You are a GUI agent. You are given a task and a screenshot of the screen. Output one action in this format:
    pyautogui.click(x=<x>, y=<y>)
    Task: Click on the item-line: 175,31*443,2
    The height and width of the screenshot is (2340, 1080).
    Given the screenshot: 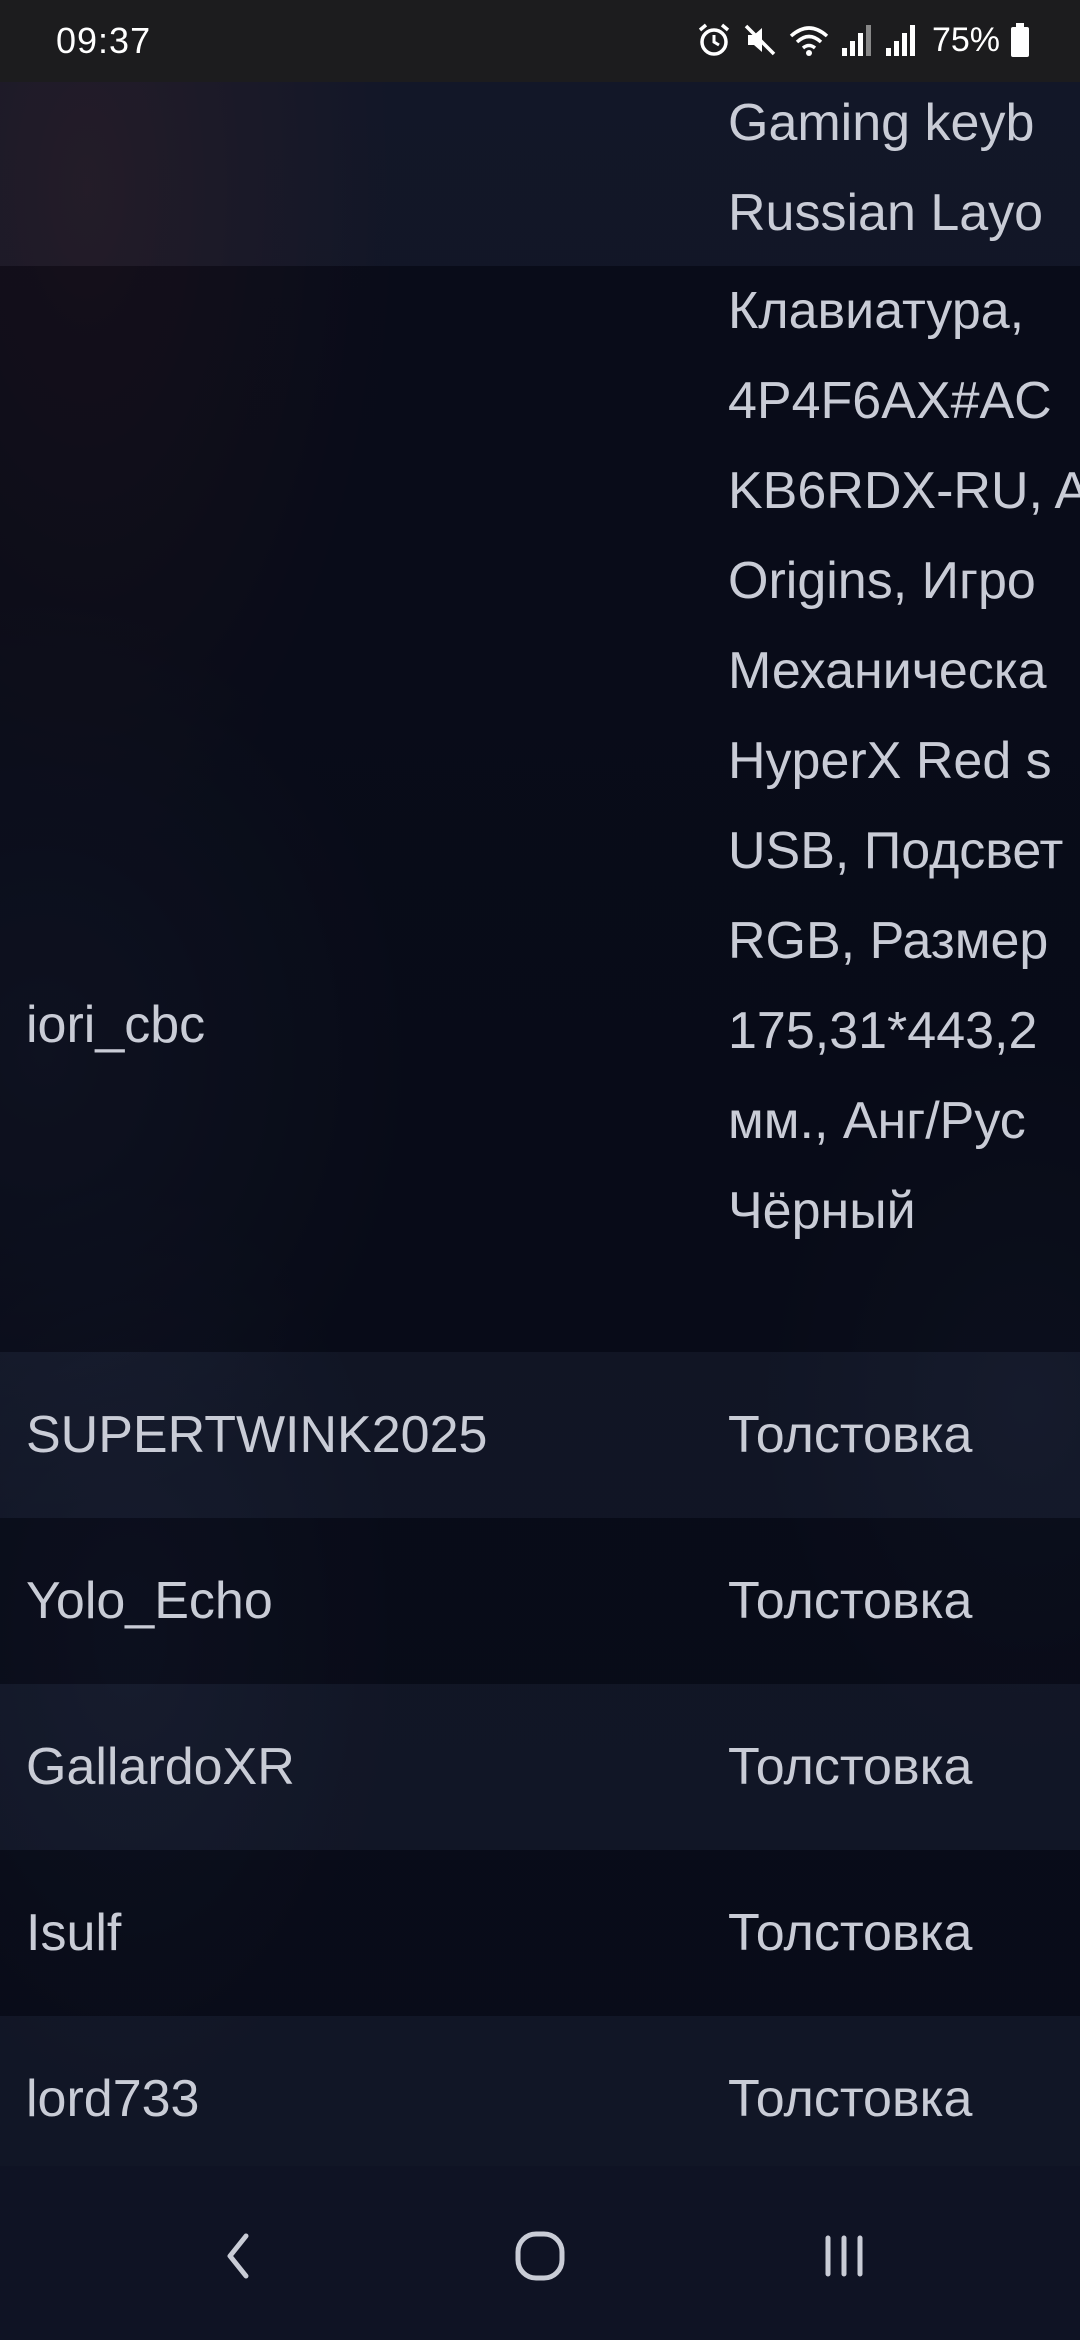 What is the action you would take?
    pyautogui.click(x=883, y=1031)
    